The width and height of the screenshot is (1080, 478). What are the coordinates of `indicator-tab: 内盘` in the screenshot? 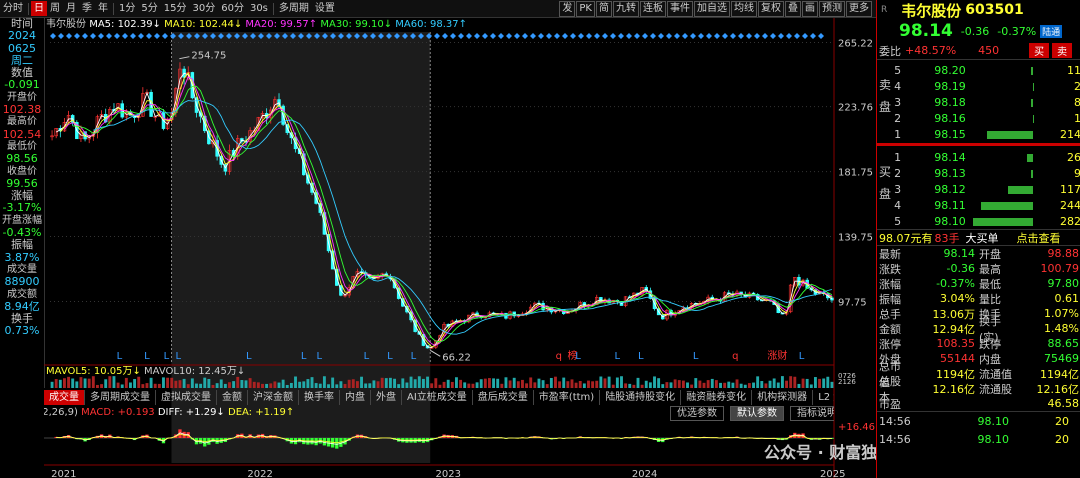 It's located at (355, 397).